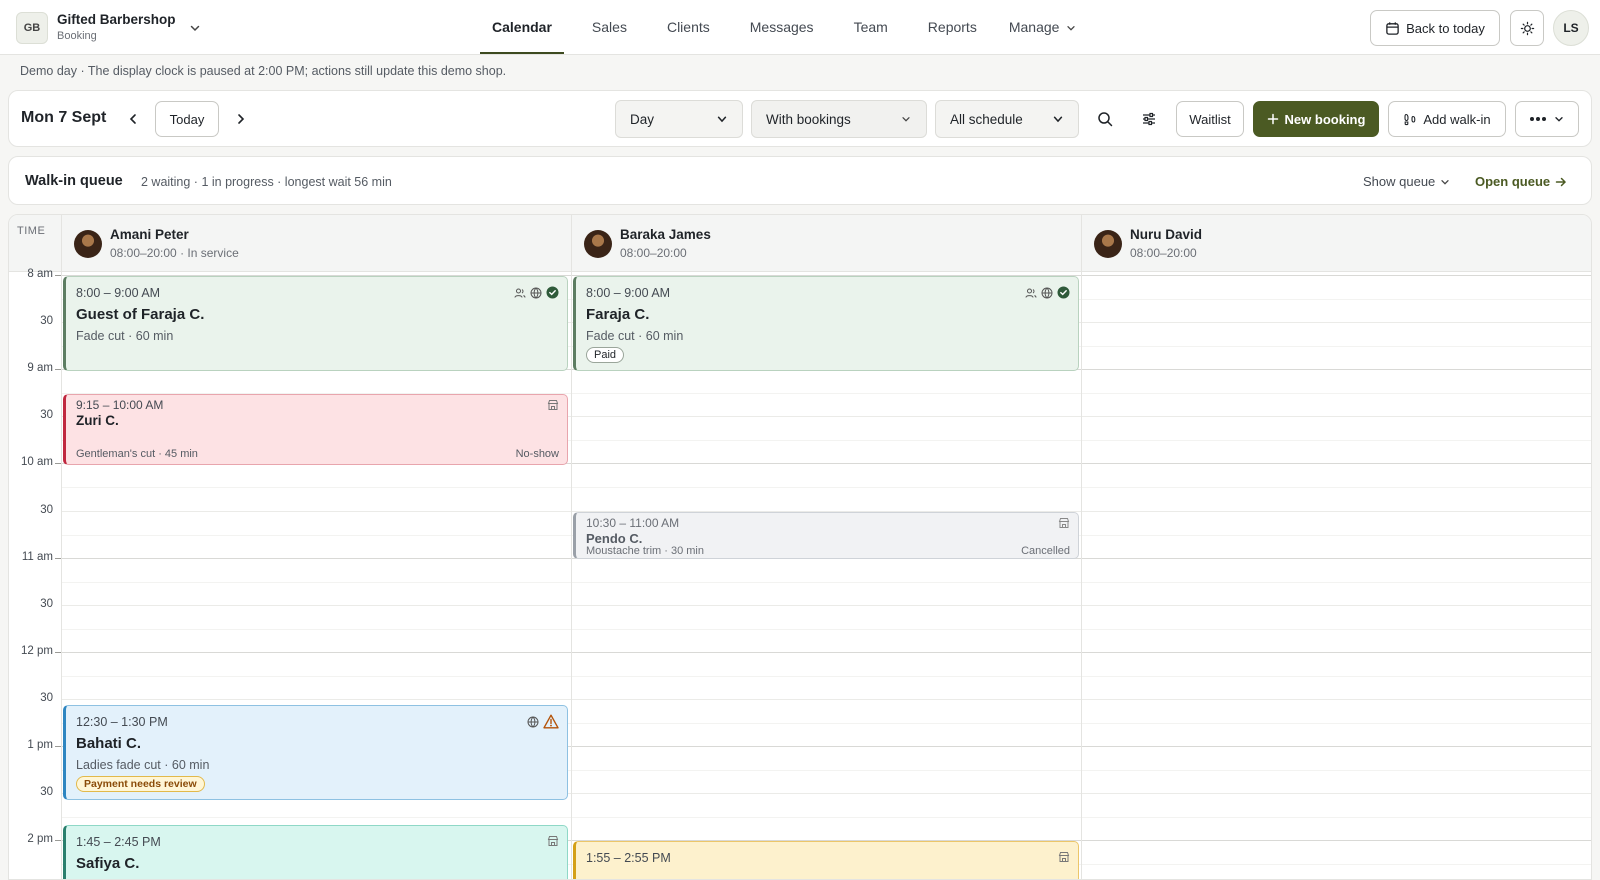 The image size is (1600, 880). What do you see at coordinates (125, 336) in the screenshot?
I see `appointment-service: Fade cut · 60 min` at bounding box center [125, 336].